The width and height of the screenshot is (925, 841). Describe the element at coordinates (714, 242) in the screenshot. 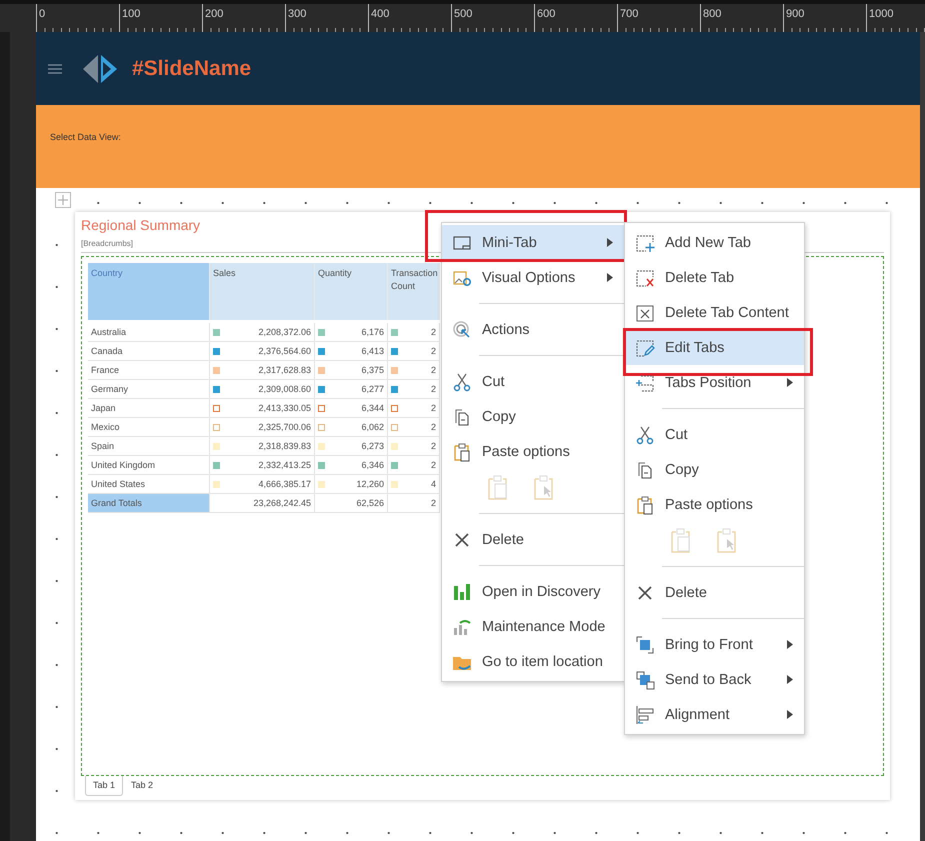

I see `menu-item: Add New Tab` at that location.